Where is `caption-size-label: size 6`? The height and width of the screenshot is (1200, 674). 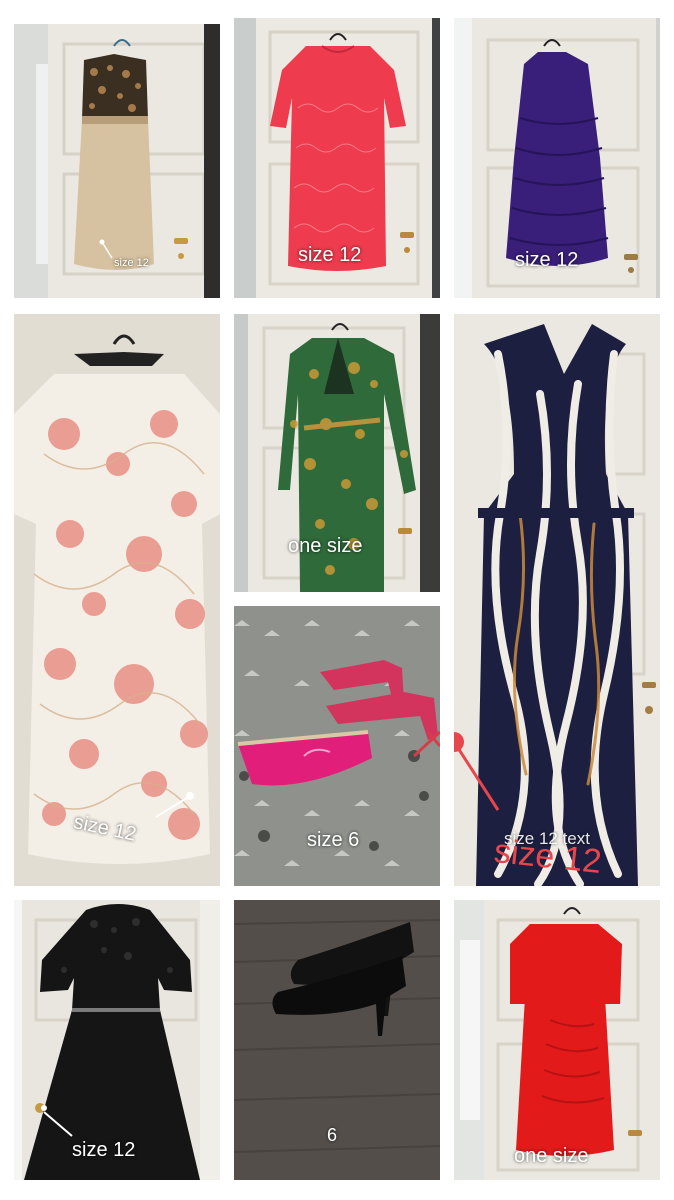
caption-size-label: size 6 is located at coordinates (333, 840).